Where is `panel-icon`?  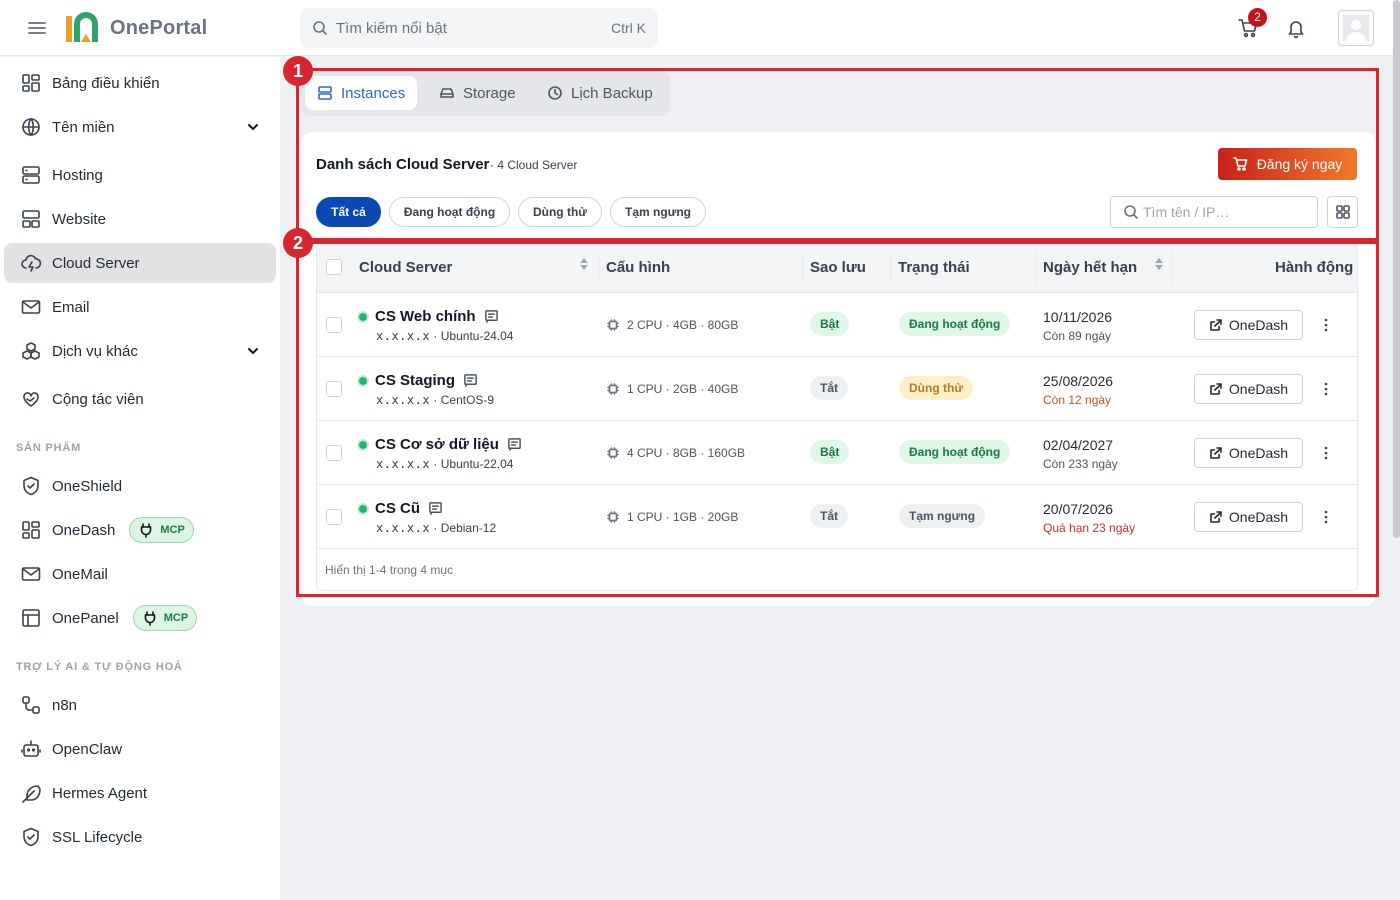 panel-icon is located at coordinates (31, 618).